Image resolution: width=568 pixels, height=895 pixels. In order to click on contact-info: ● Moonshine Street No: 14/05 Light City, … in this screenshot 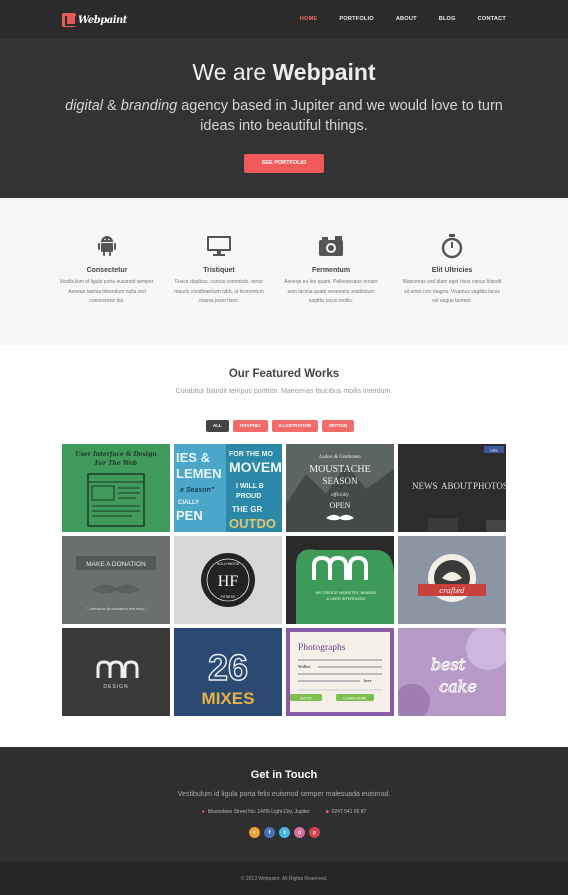, I will do `click(284, 812)`.